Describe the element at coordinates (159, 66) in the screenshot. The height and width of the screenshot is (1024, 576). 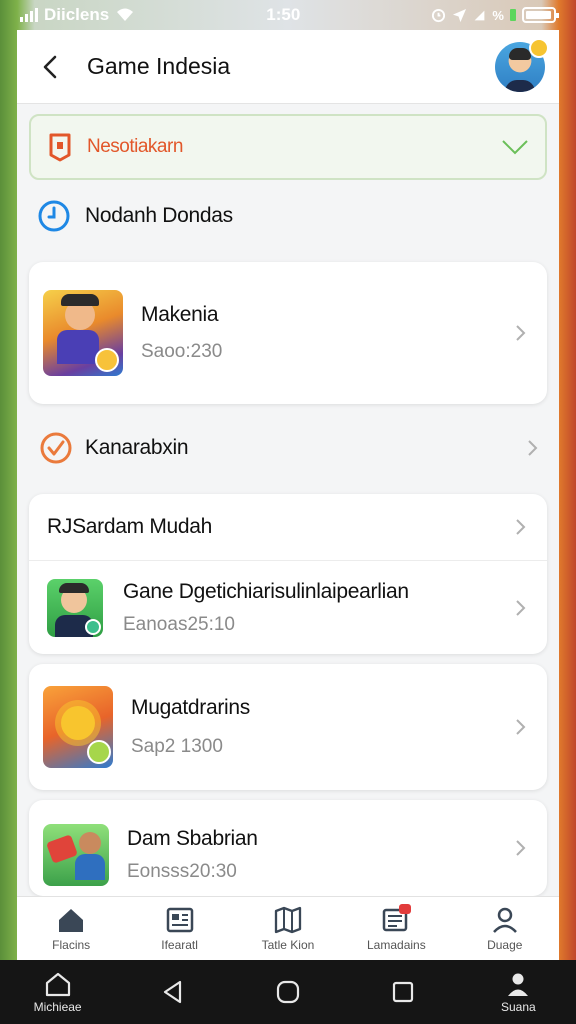
I see `page-title: Game Indesia` at that location.